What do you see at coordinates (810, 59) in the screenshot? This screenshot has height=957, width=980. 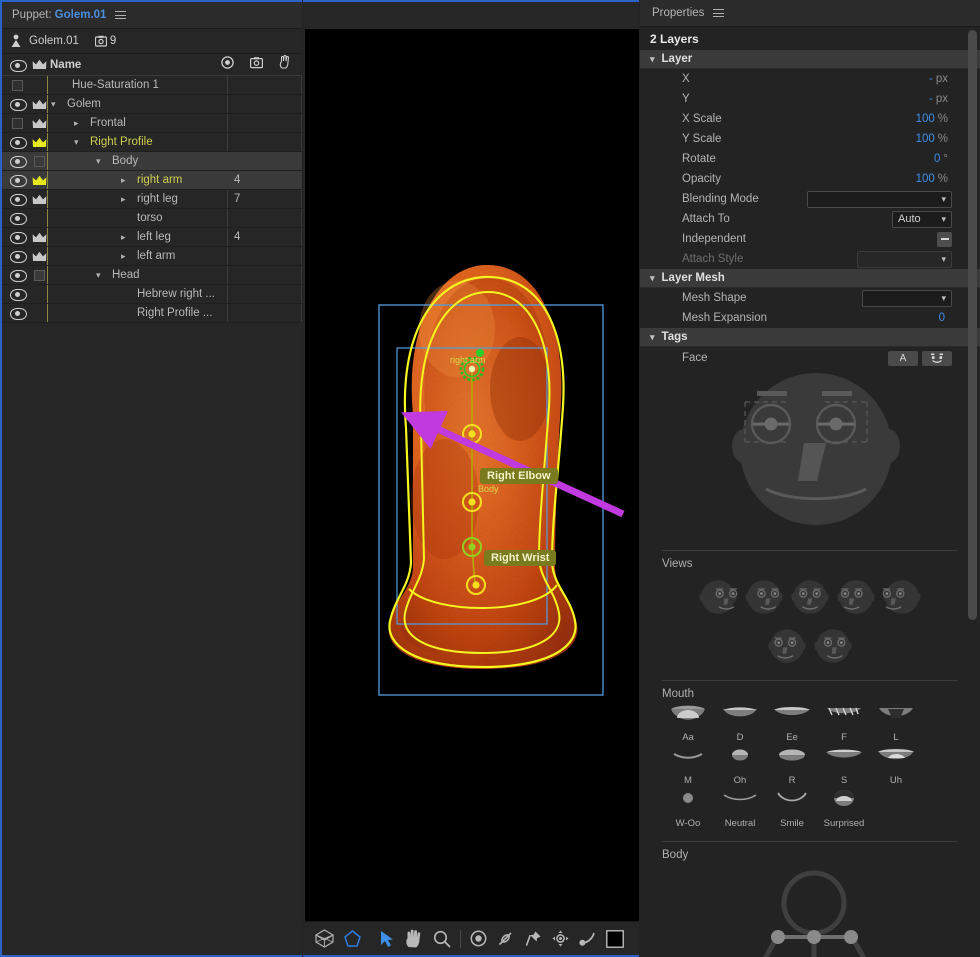 I see `section-layer: ▾ Layer` at bounding box center [810, 59].